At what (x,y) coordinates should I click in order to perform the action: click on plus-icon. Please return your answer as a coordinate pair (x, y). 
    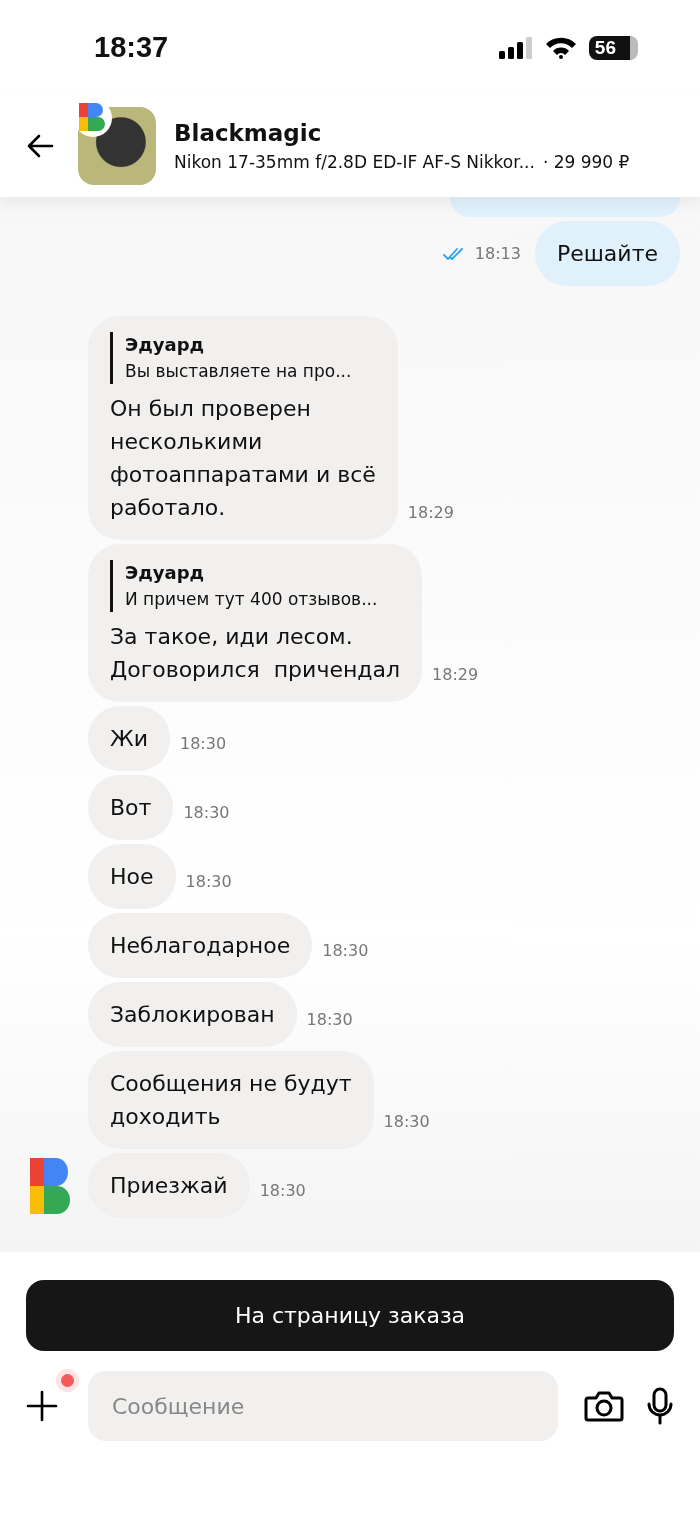
    Looking at the image, I should click on (42, 1406).